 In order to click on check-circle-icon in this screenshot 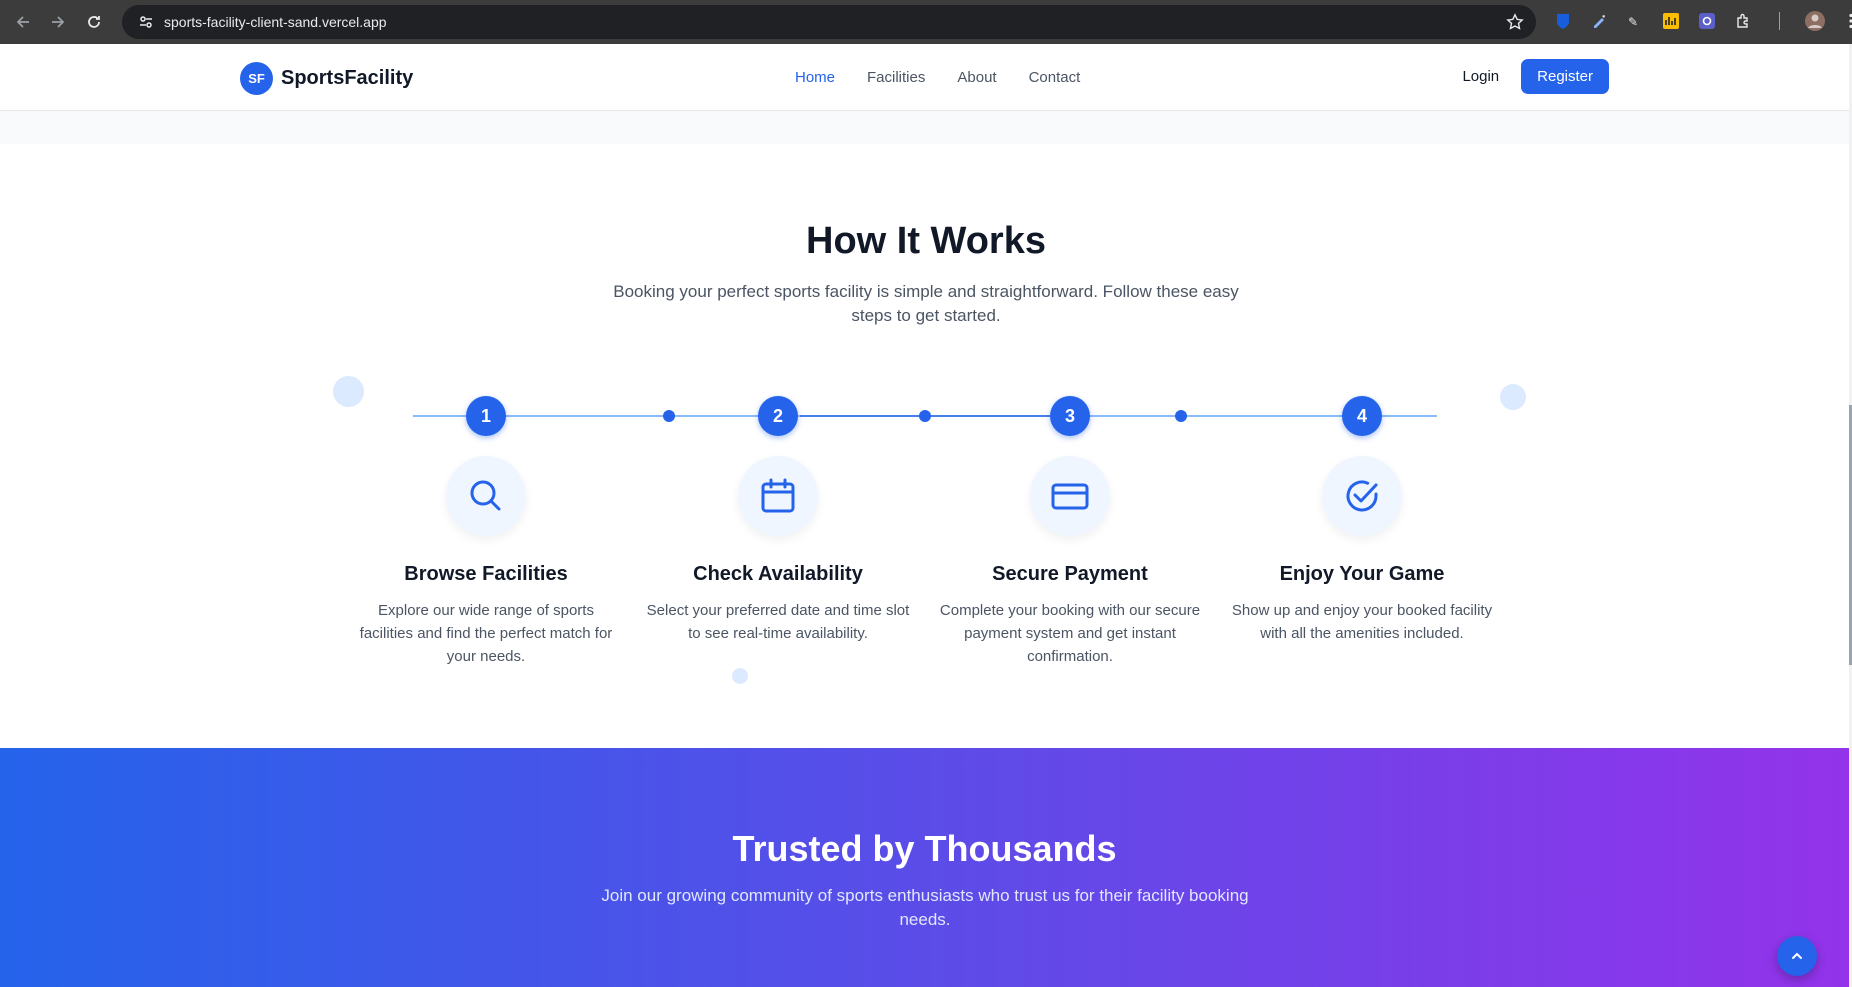, I will do `click(1362, 496)`.